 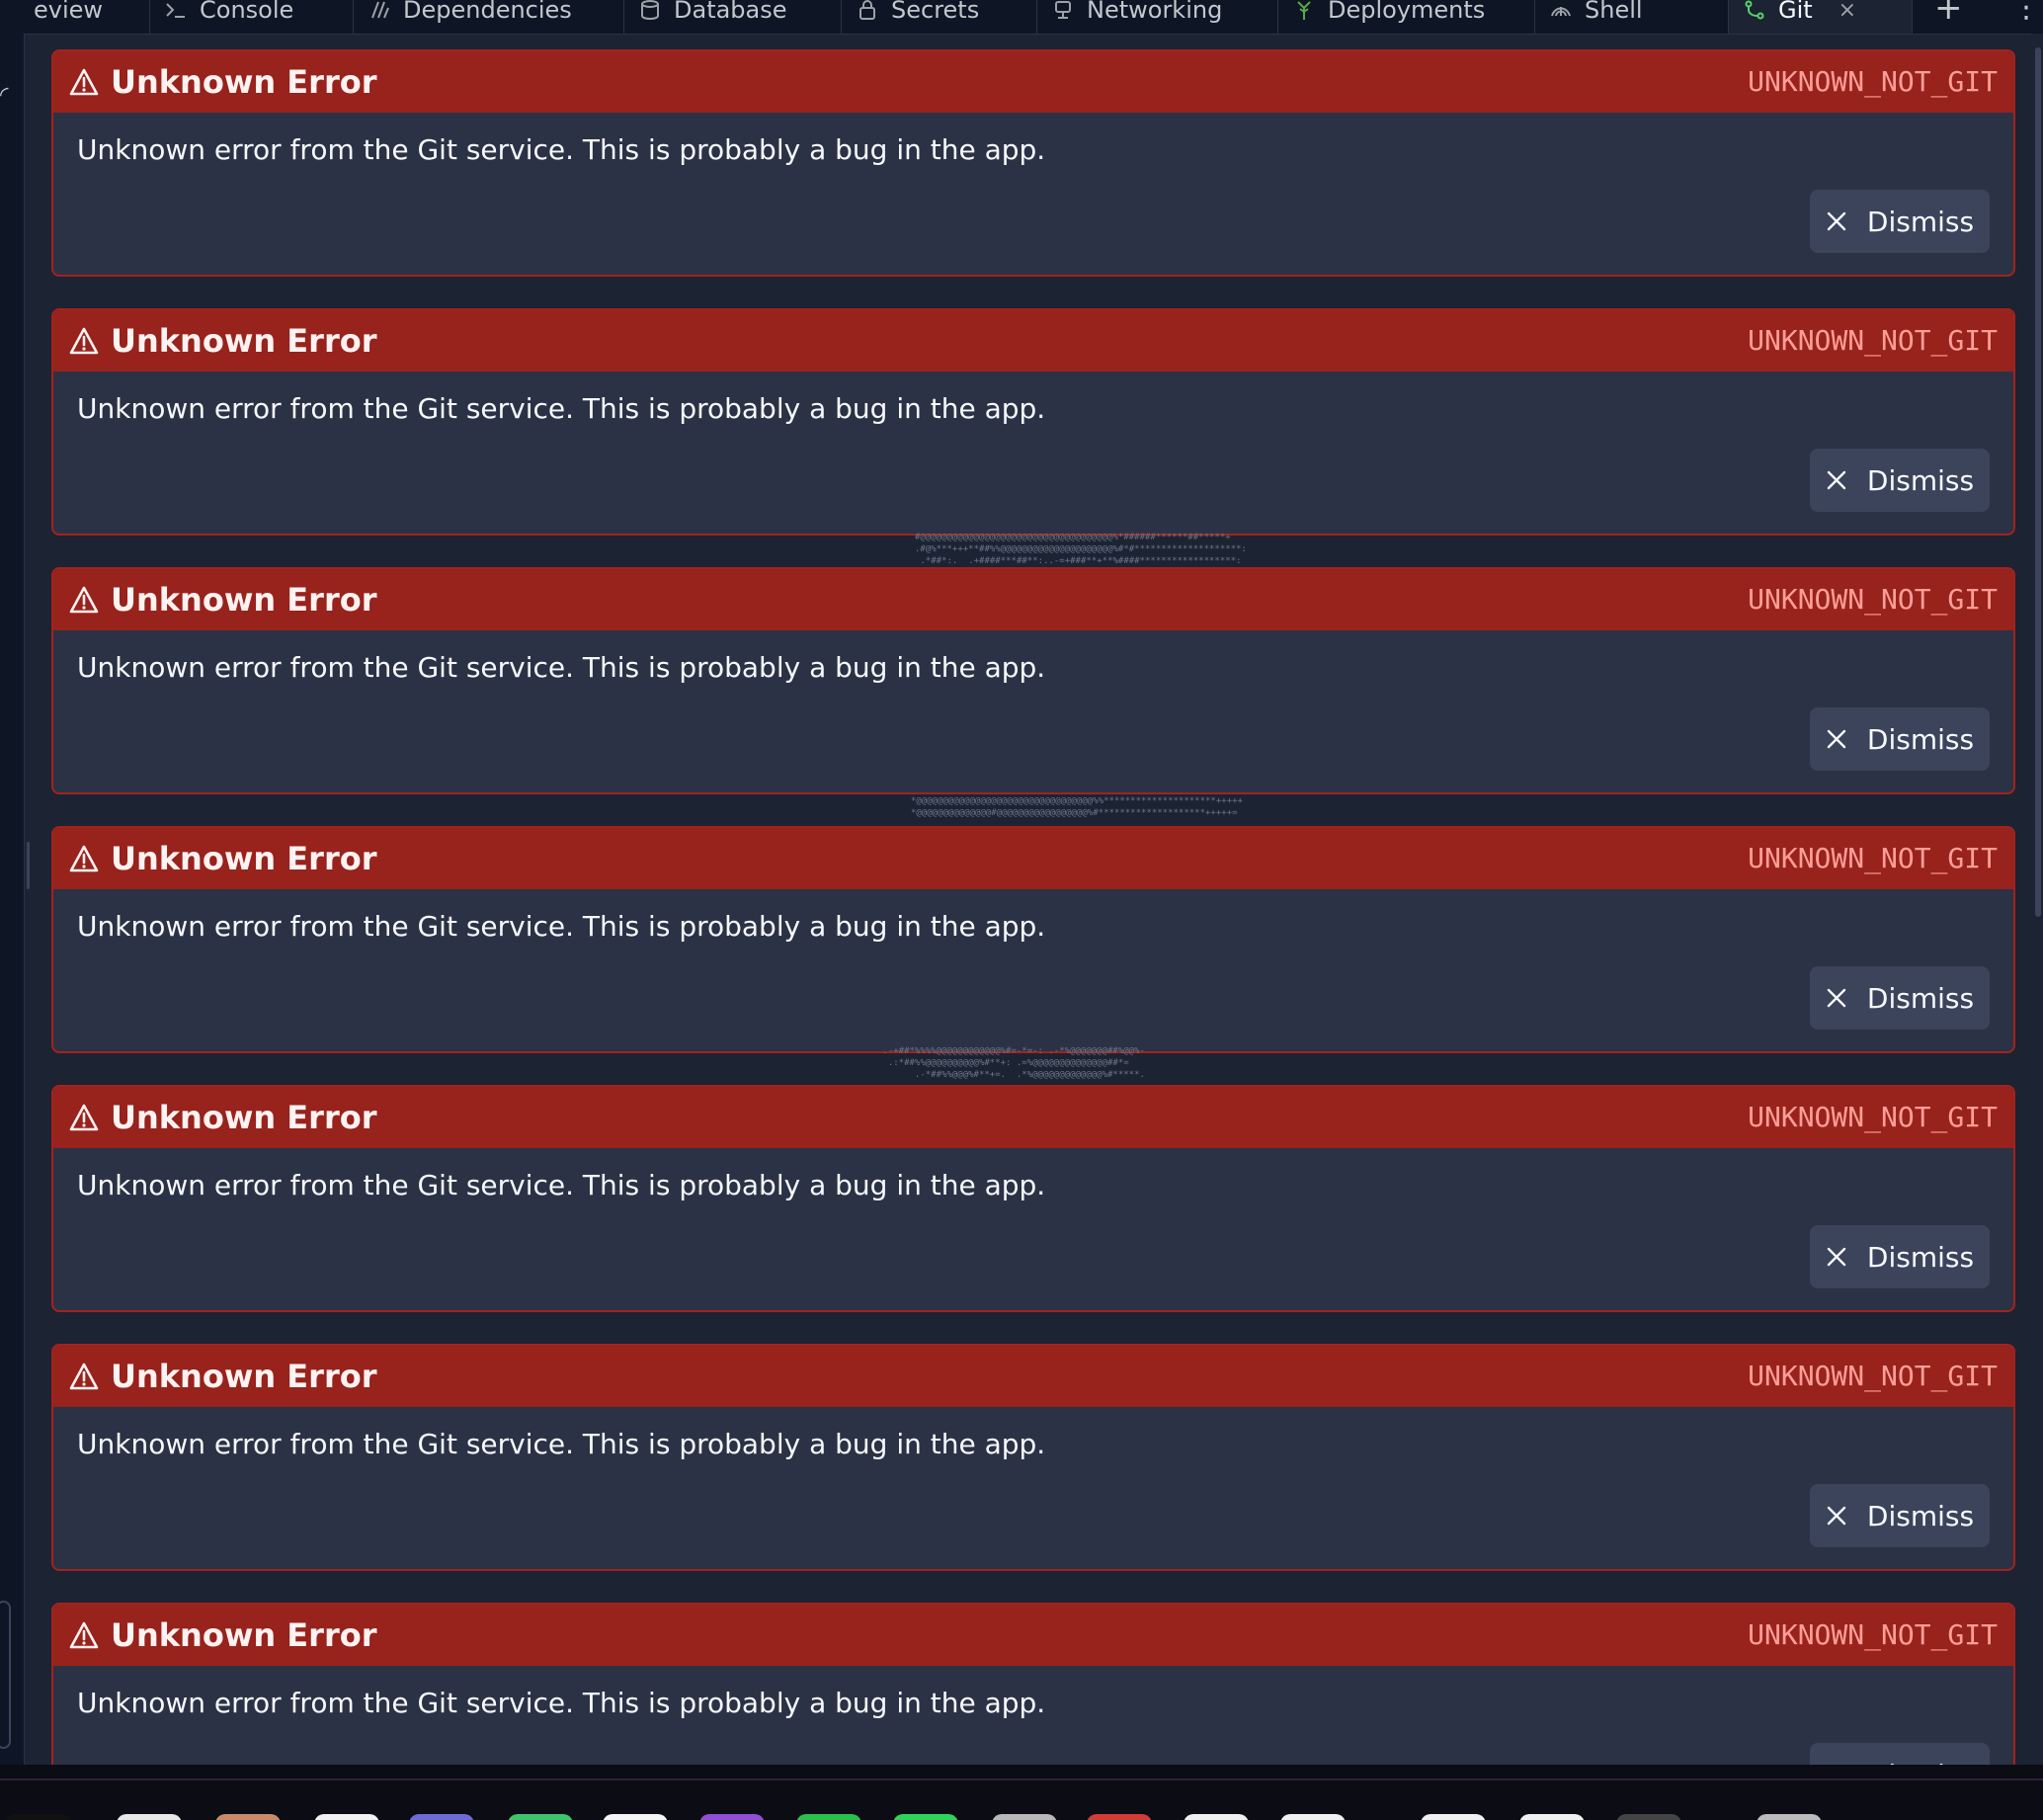 What do you see at coordinates (28, 865) in the screenshot?
I see `resize-handle` at bounding box center [28, 865].